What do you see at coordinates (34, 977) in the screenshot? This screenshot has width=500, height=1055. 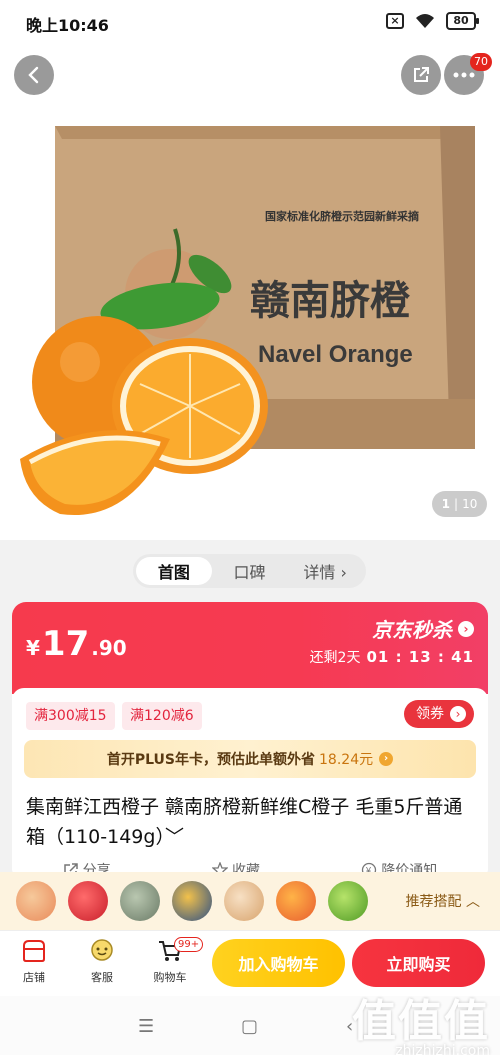 I see `shop-label: 店铺` at bounding box center [34, 977].